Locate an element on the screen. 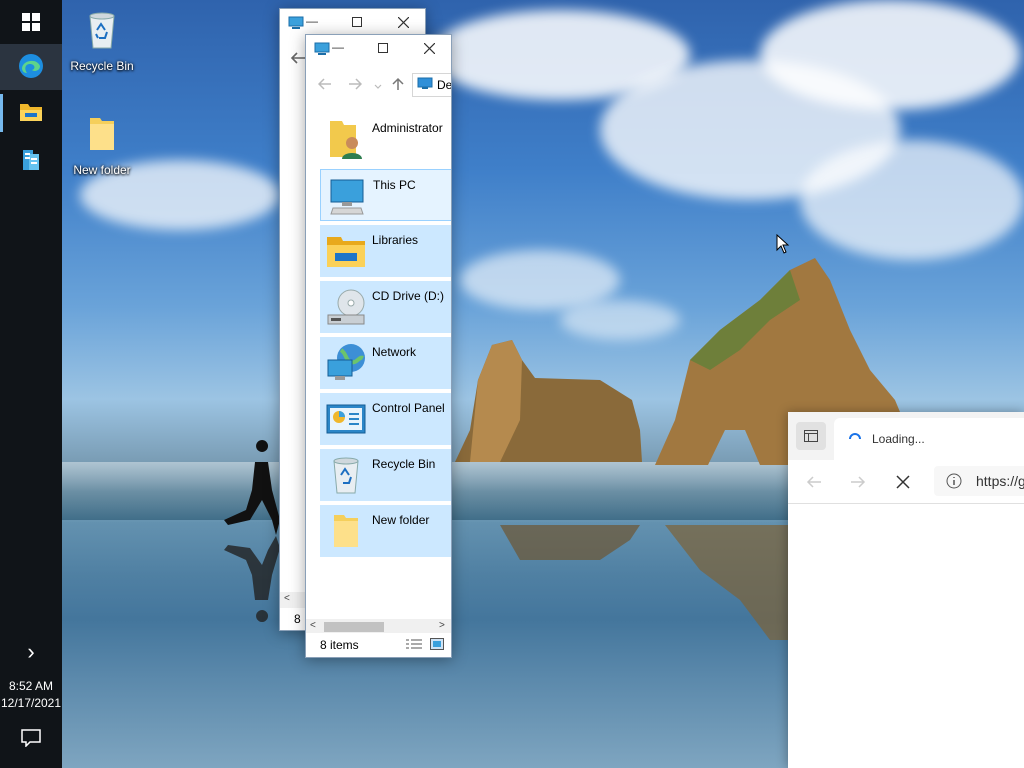 Image resolution: width=1024 pixels, height=768 pixels. start-button is located at coordinates (31, 23).